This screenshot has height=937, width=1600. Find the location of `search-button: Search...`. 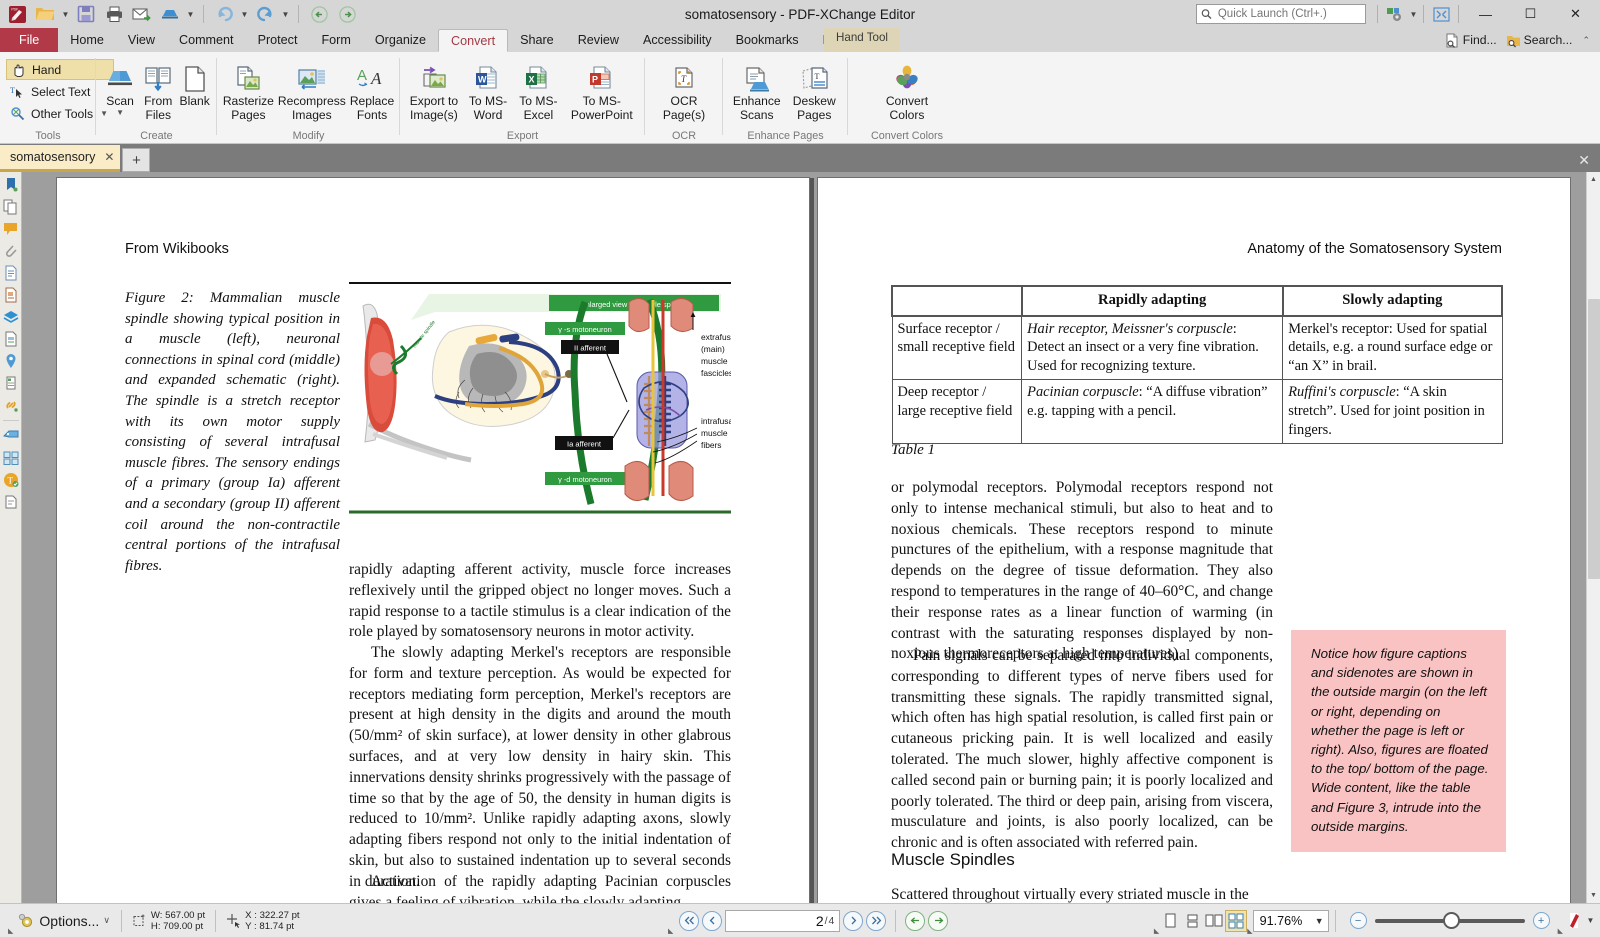

search-button: Search... is located at coordinates (1539, 40).